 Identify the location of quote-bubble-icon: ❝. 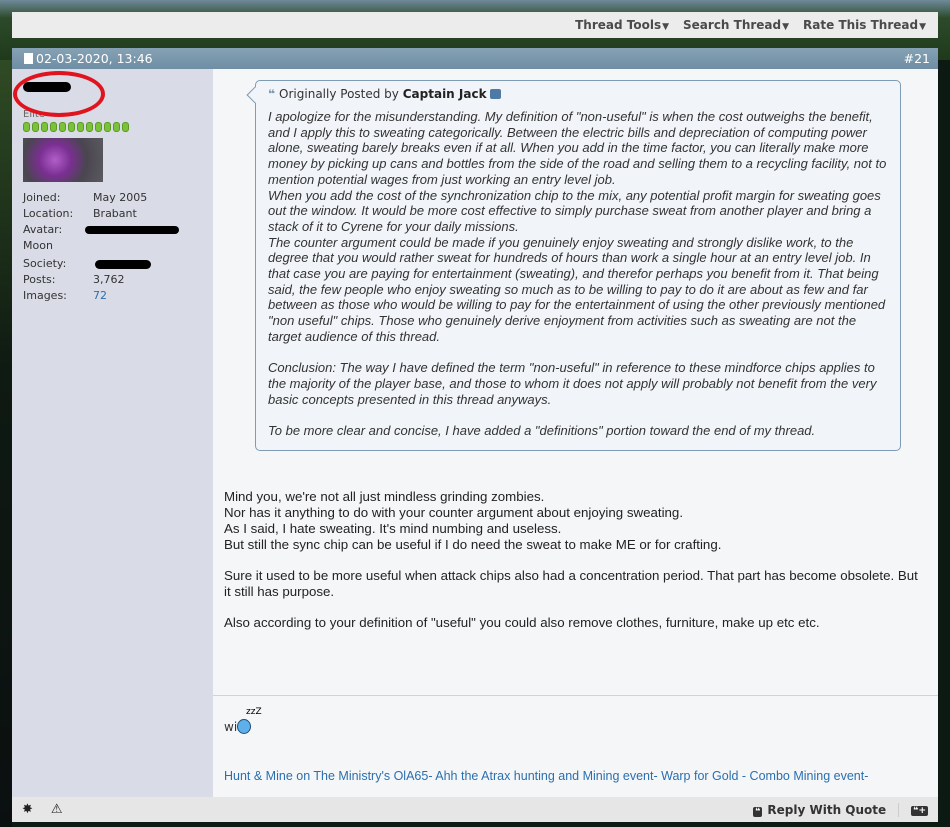
(758, 811).